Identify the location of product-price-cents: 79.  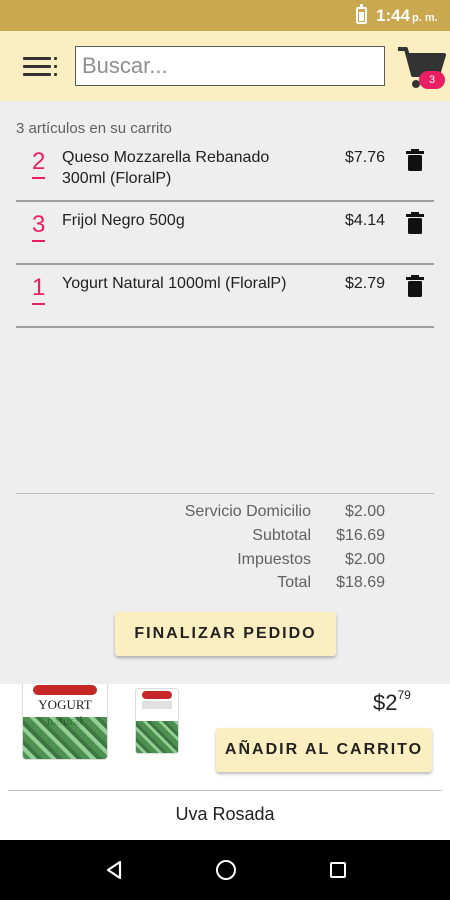
(404, 695).